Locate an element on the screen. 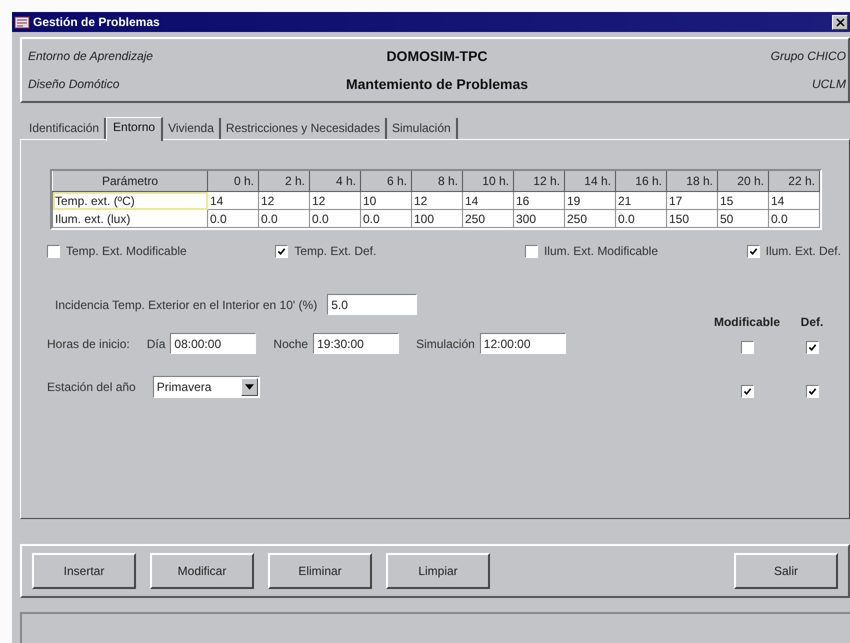  caret-icon is located at coordinates (249, 387).